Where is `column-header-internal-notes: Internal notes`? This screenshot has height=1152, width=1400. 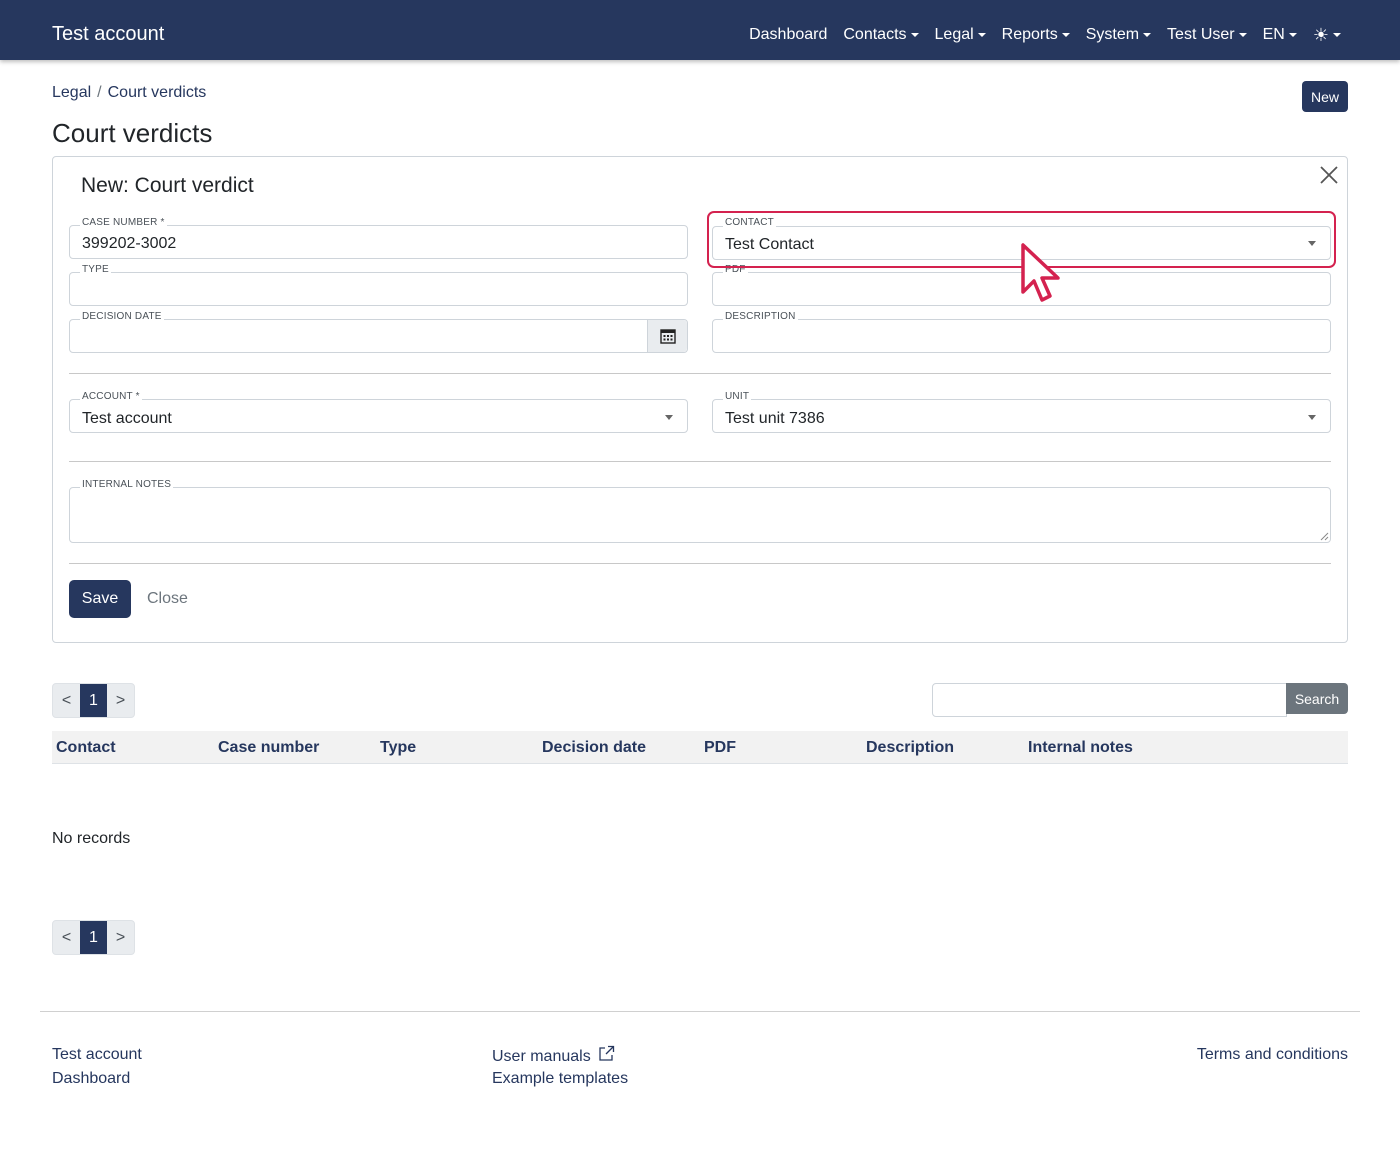 column-header-internal-notes: Internal notes is located at coordinates (1080, 748).